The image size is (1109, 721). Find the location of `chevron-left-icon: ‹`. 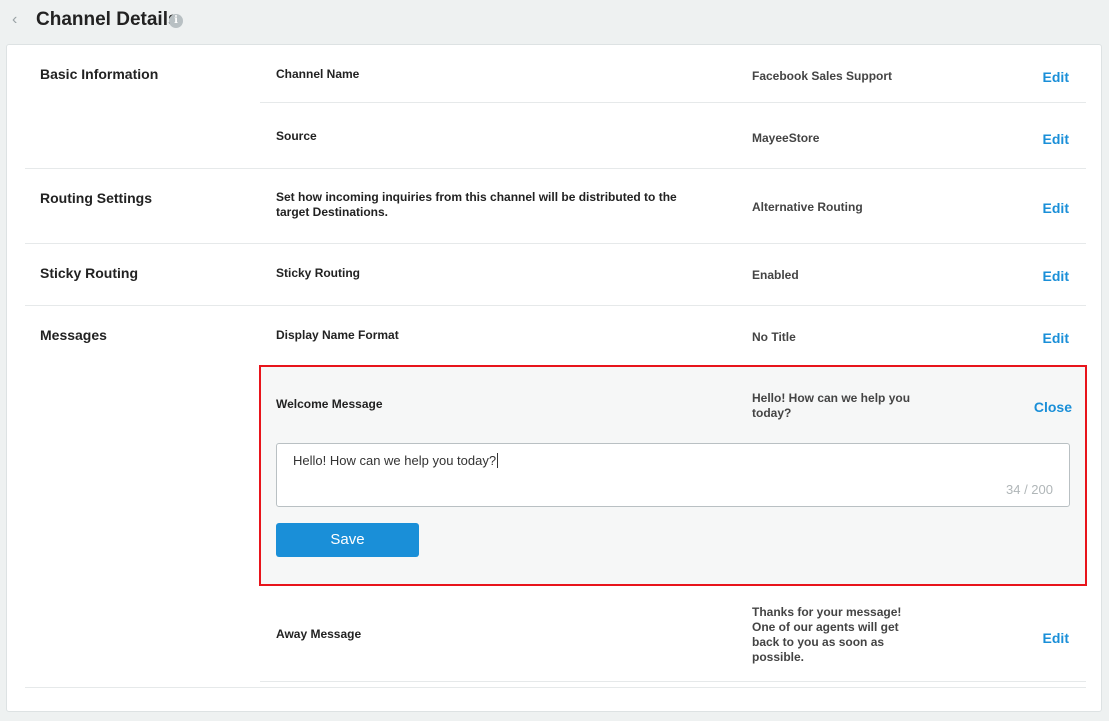

chevron-left-icon: ‹ is located at coordinates (19, 20).